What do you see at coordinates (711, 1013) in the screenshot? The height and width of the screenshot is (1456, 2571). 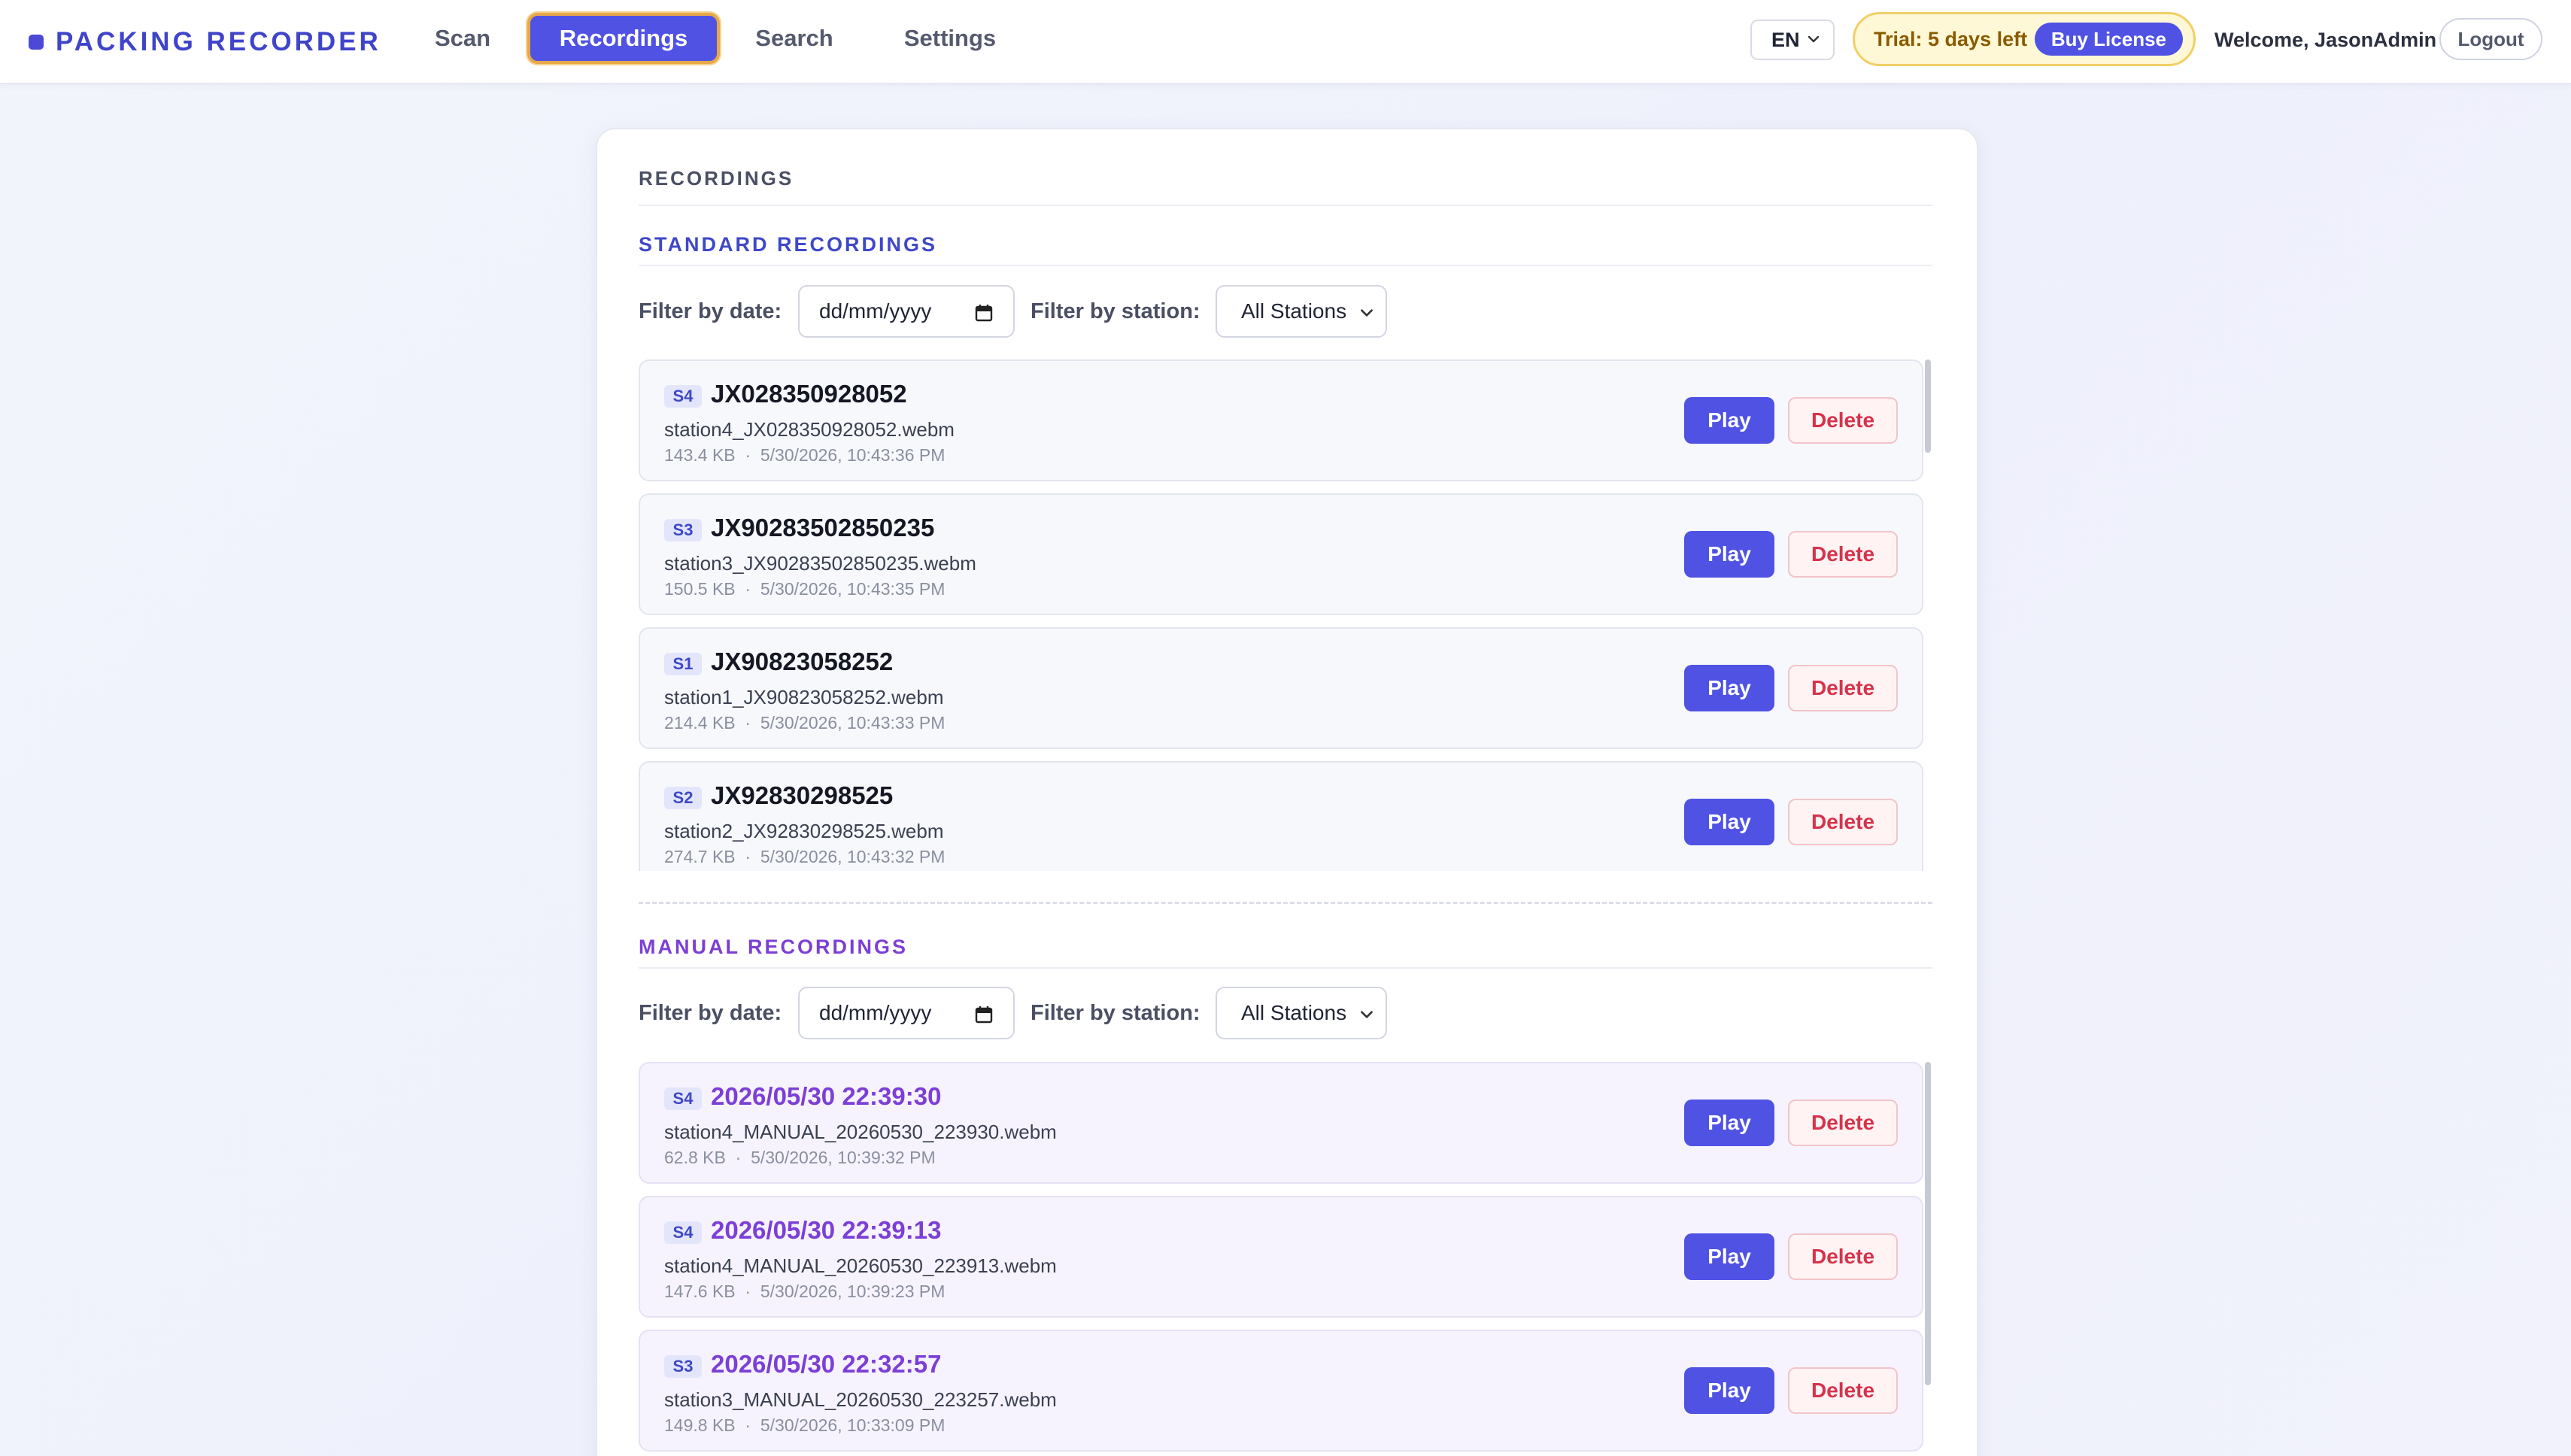 I see `manual-date-filter-label: Filter by date:` at bounding box center [711, 1013].